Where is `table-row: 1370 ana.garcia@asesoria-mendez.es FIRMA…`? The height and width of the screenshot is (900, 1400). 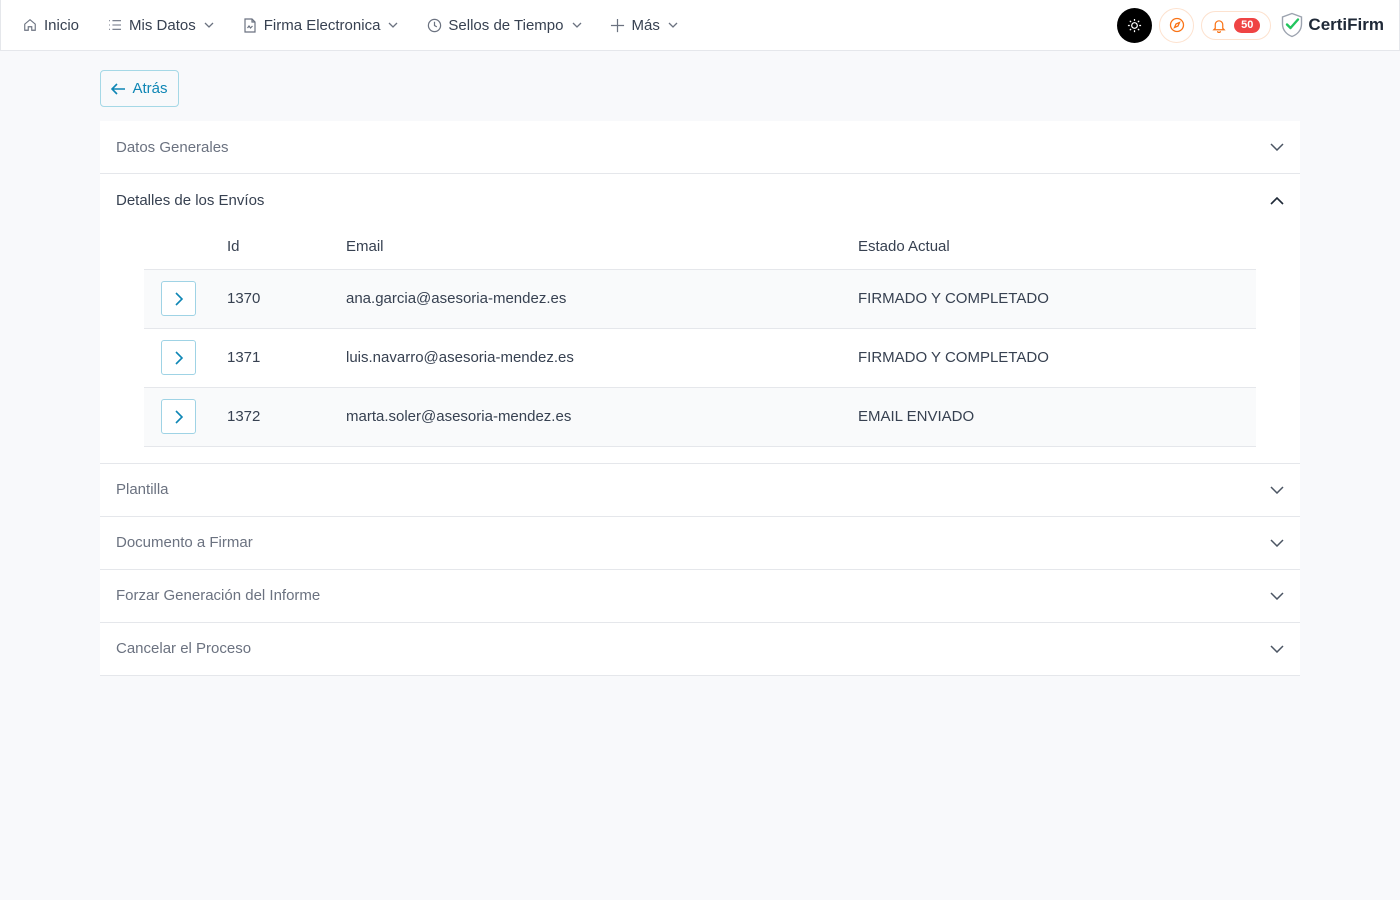 table-row: 1370 ana.garcia@asesoria-mendez.es FIRMA… is located at coordinates (700, 299).